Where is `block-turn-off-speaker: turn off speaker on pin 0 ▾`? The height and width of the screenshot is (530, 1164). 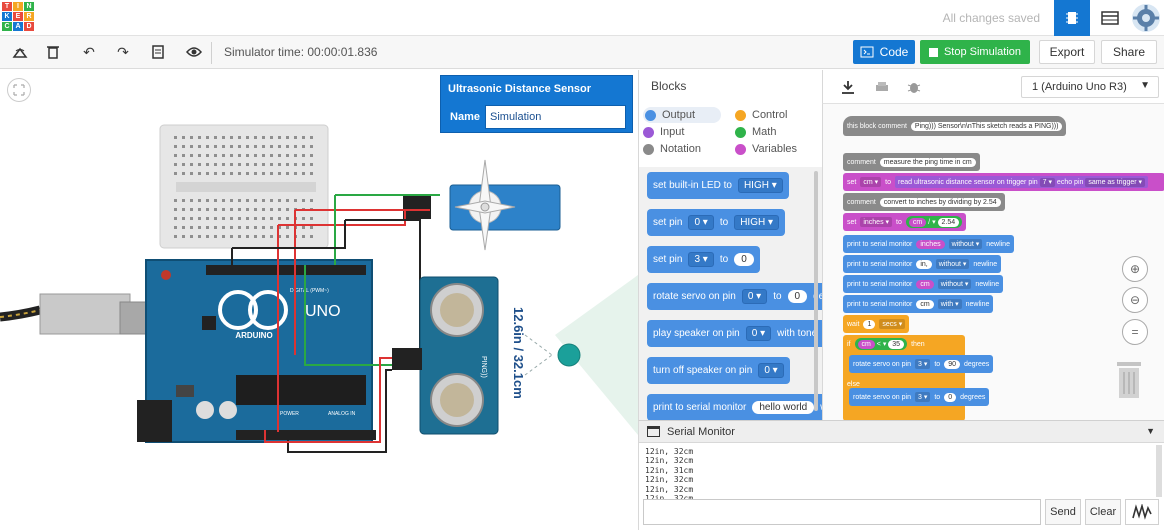 block-turn-off-speaker: turn off speaker on pin 0 ▾ is located at coordinates (718, 370).